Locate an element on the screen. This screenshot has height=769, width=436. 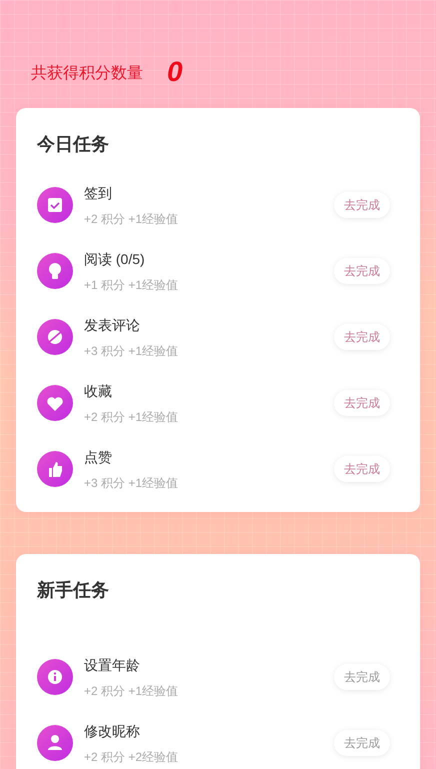
info-icon is located at coordinates (55, 677).